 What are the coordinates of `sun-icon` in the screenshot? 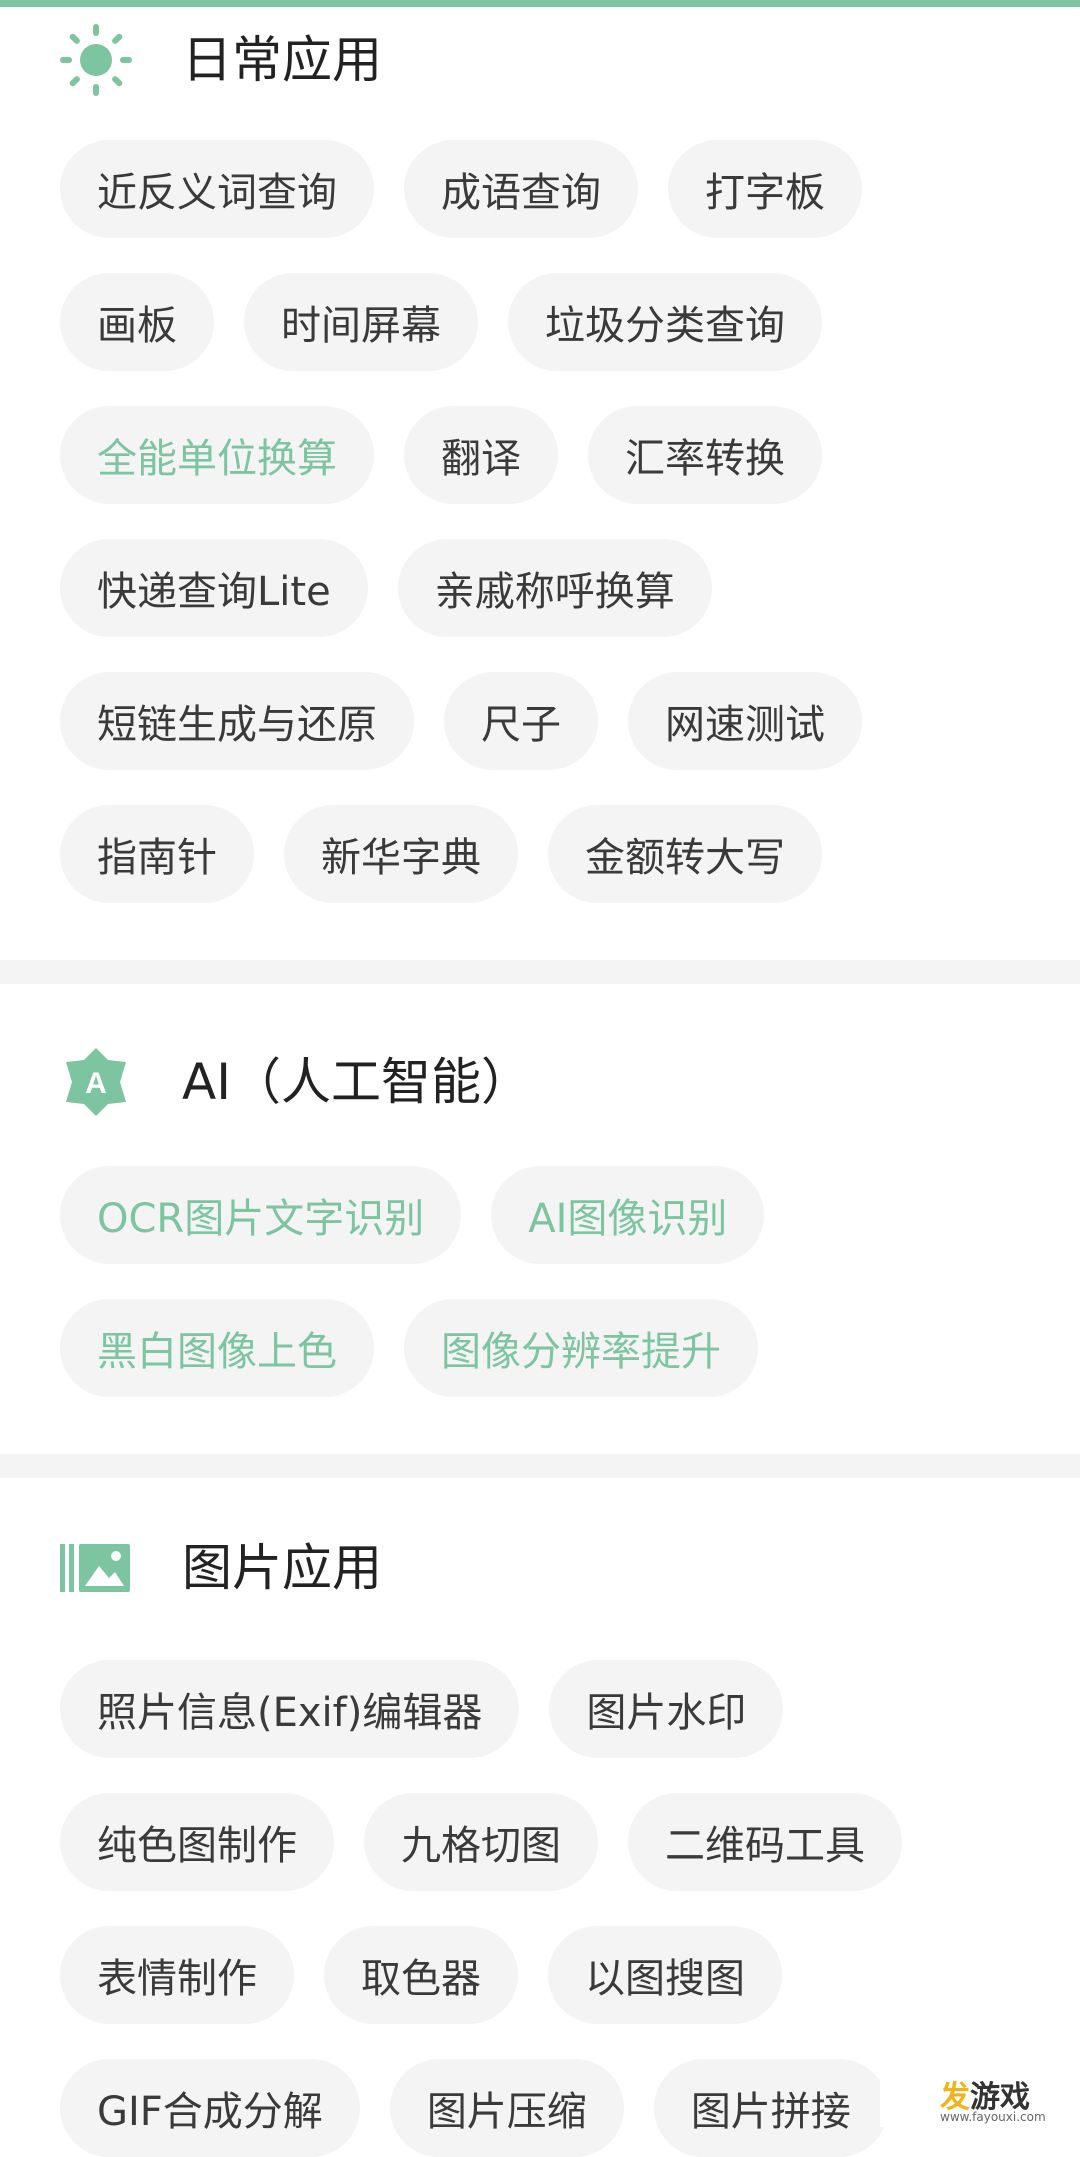 It's located at (96, 60).